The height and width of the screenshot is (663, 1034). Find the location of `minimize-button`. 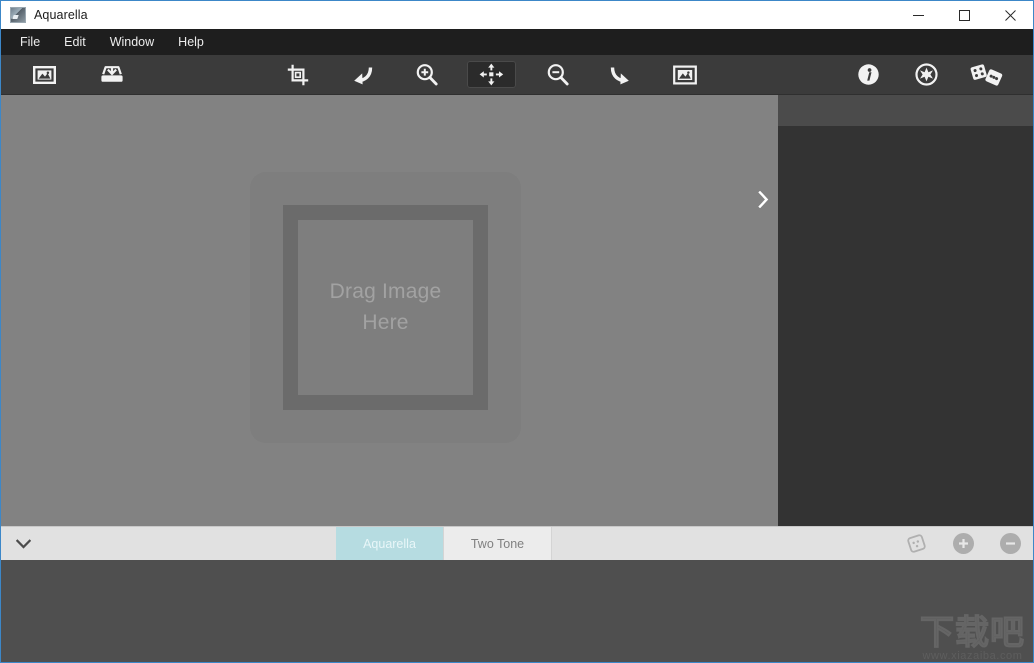

minimize-button is located at coordinates (918, 15).